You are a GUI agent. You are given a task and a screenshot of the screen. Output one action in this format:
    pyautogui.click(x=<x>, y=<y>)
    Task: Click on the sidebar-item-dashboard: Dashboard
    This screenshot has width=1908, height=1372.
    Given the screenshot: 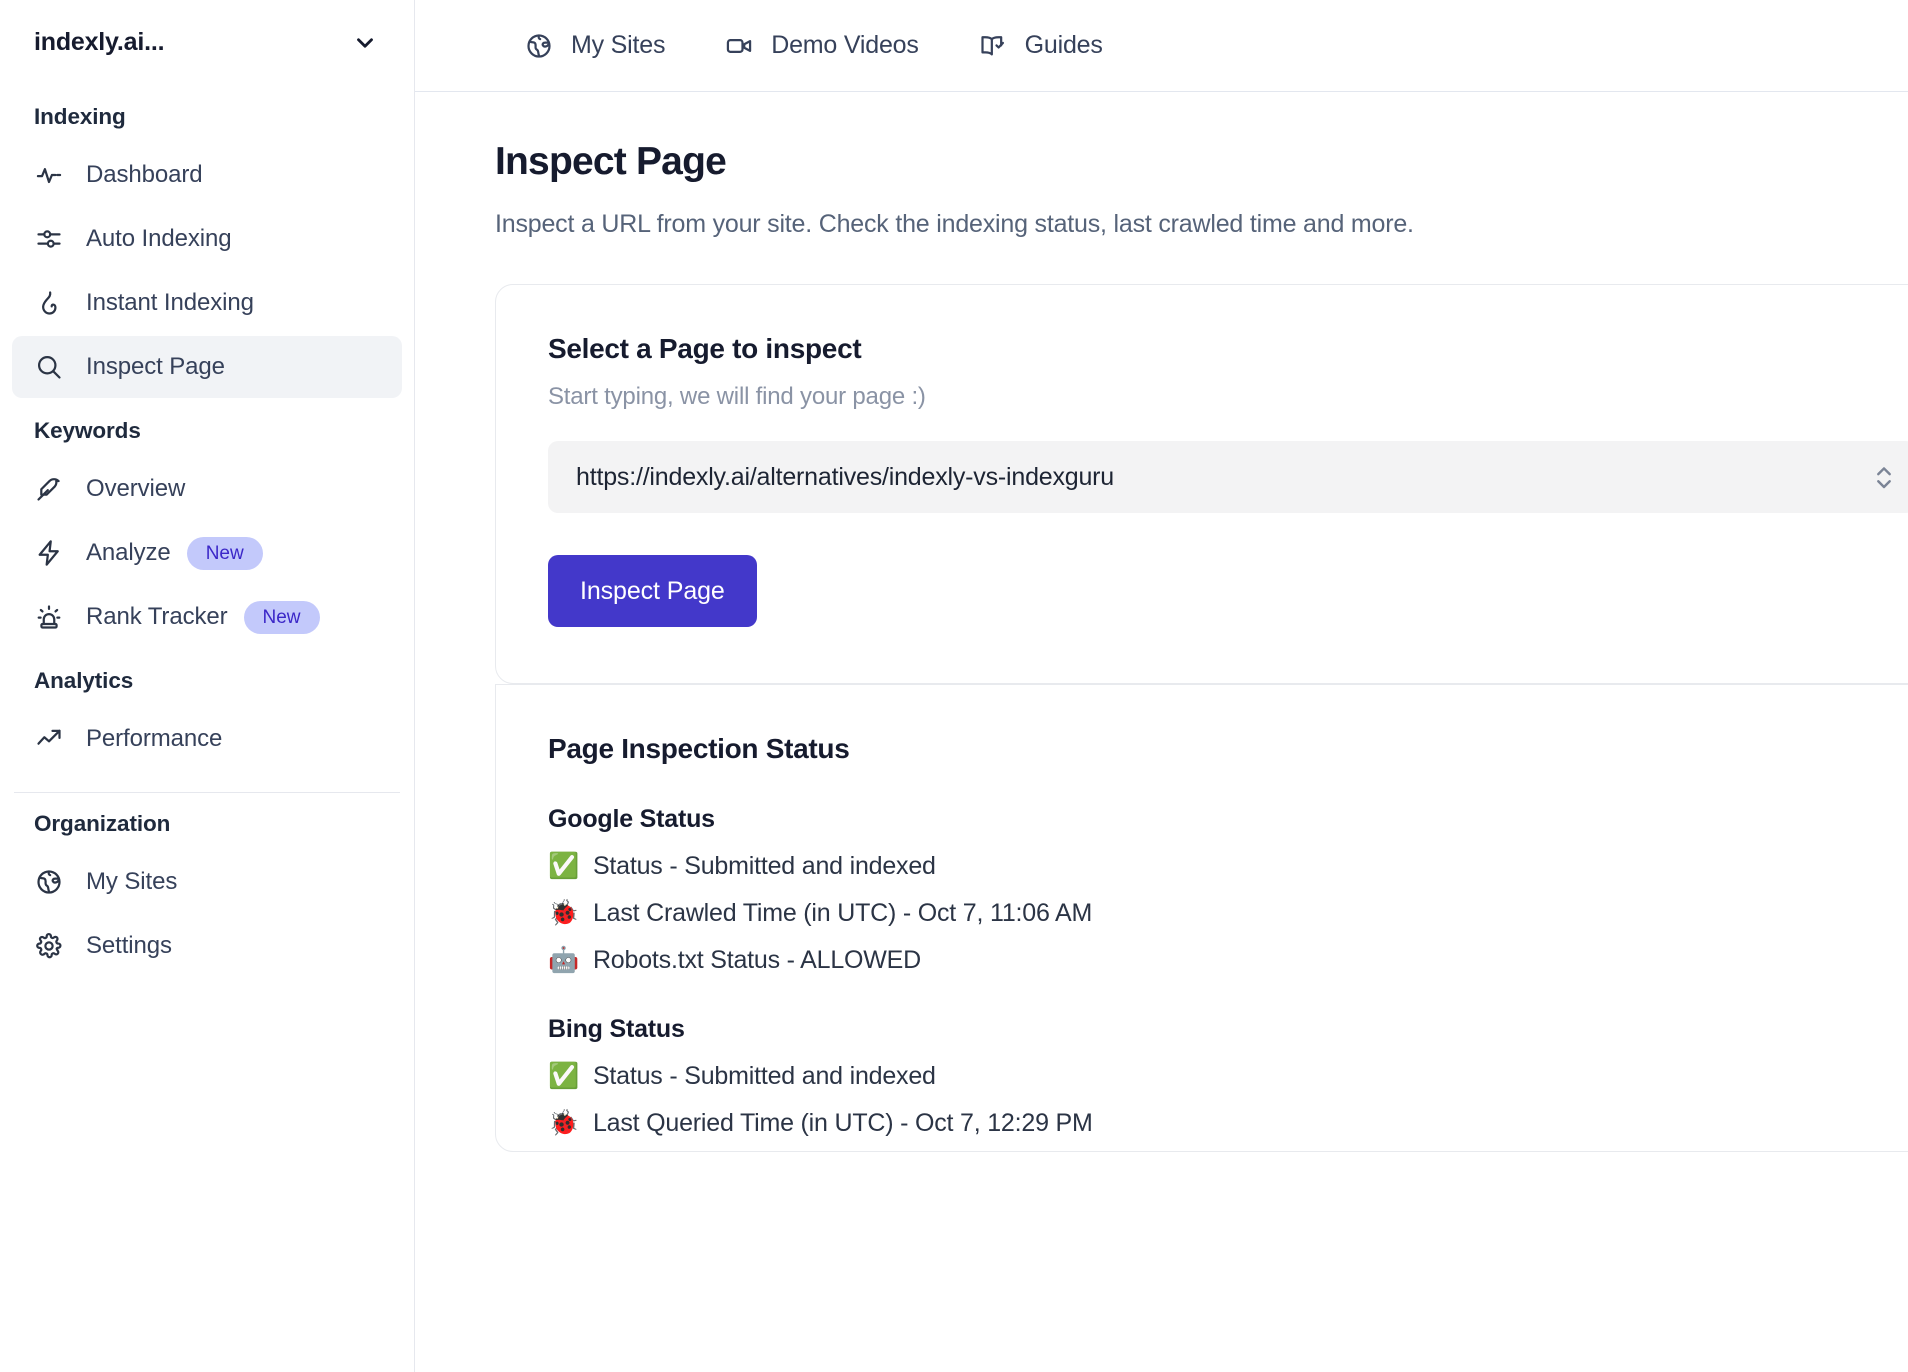 What is the action you would take?
    pyautogui.click(x=207, y=175)
    